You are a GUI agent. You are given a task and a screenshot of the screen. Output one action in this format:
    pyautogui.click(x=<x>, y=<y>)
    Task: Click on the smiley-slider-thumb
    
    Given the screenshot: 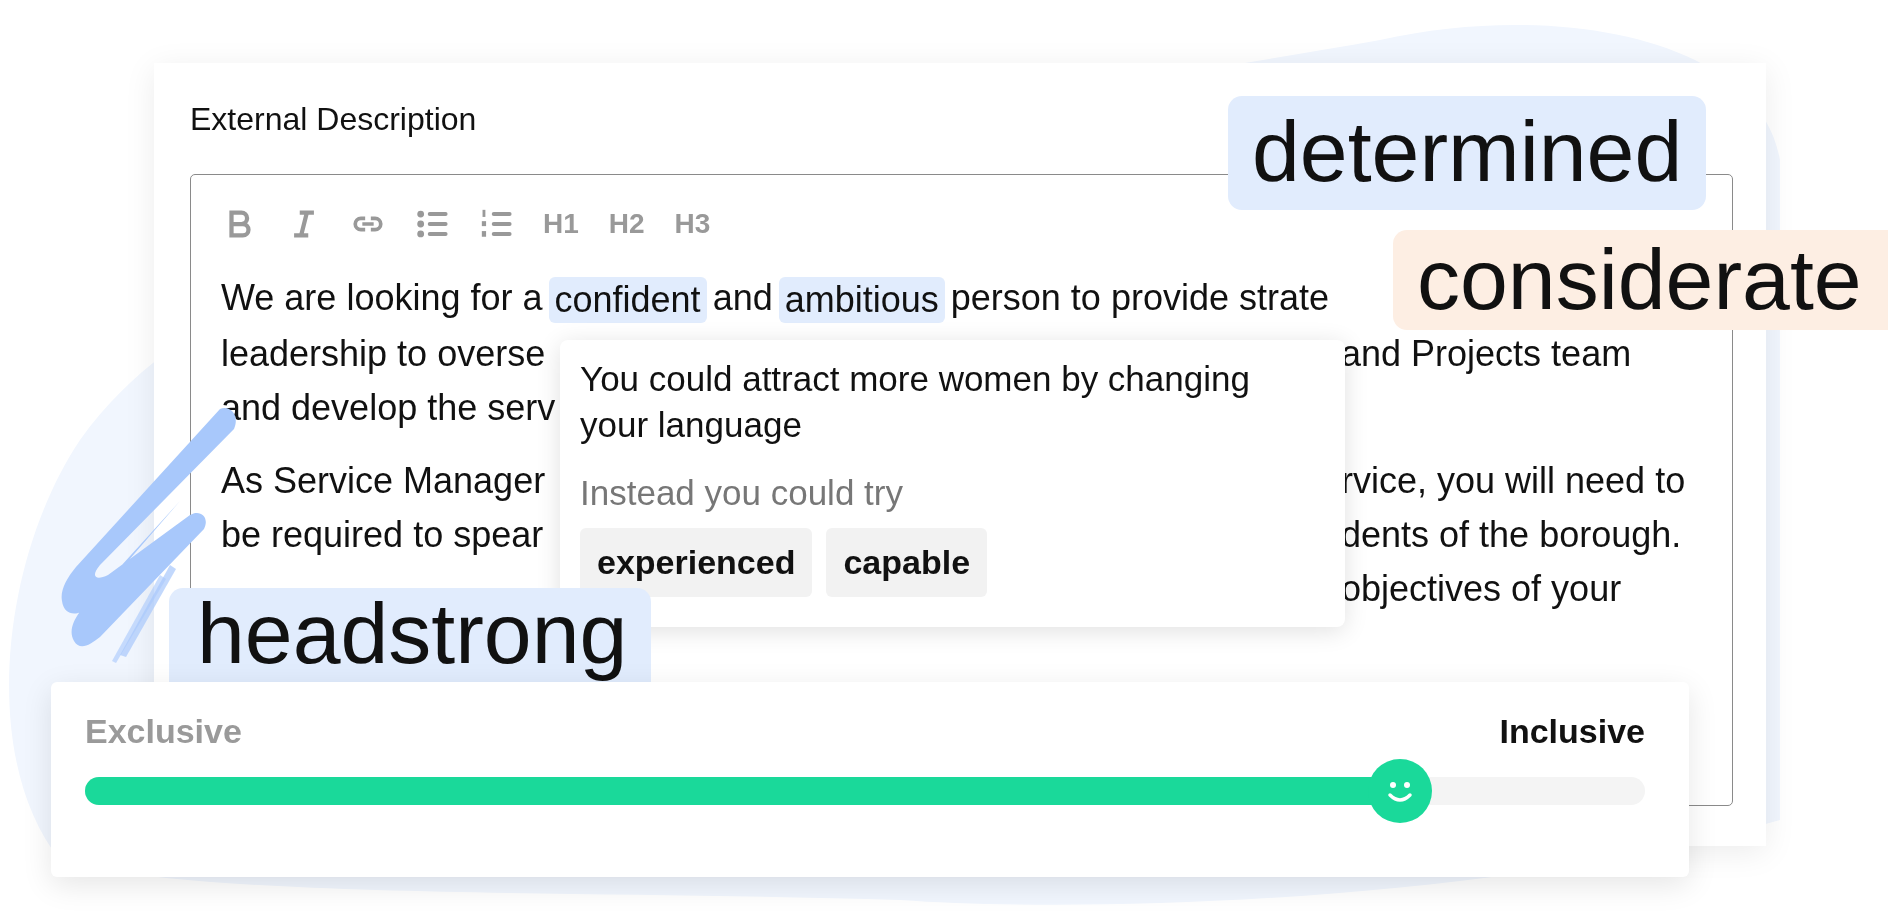 What is the action you would take?
    pyautogui.click(x=1400, y=791)
    